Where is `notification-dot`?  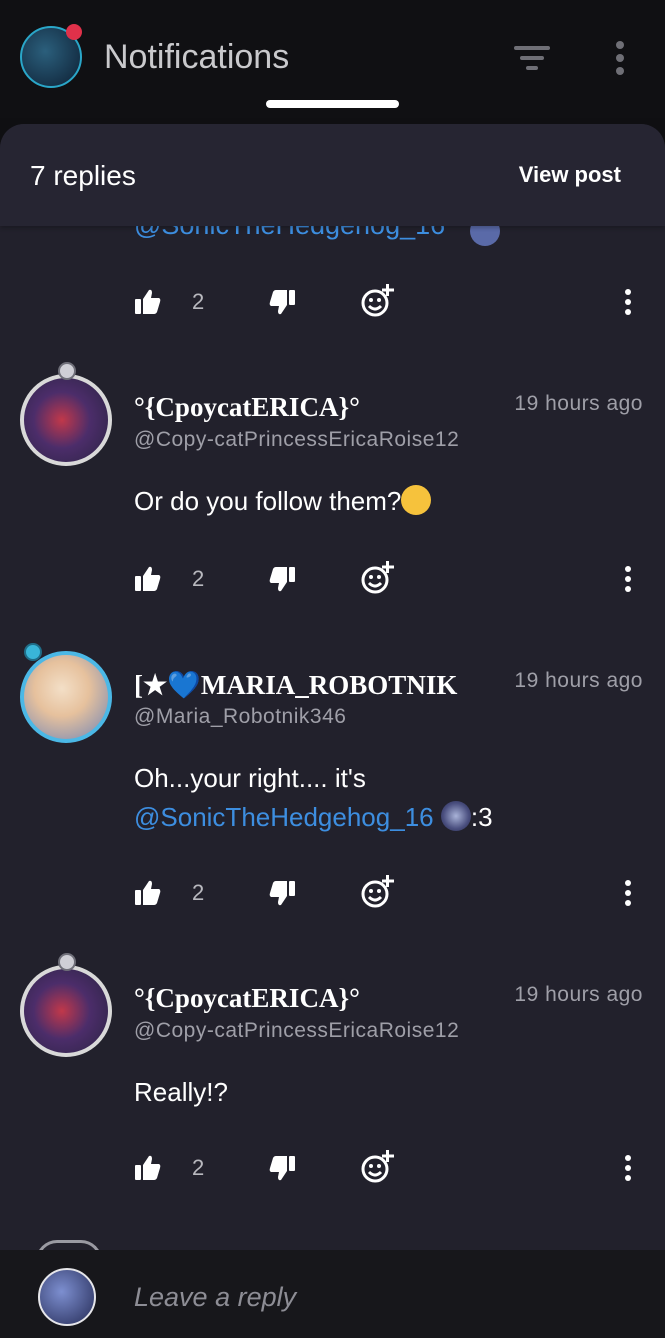 notification-dot is located at coordinates (74, 32).